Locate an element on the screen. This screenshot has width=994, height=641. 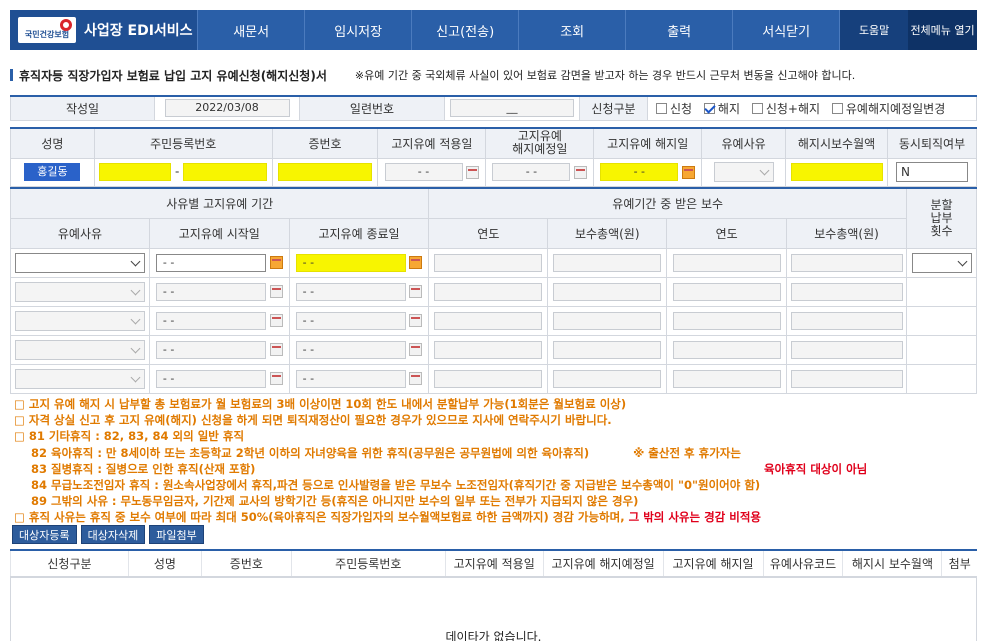
monthly-pay-field is located at coordinates (836, 172).